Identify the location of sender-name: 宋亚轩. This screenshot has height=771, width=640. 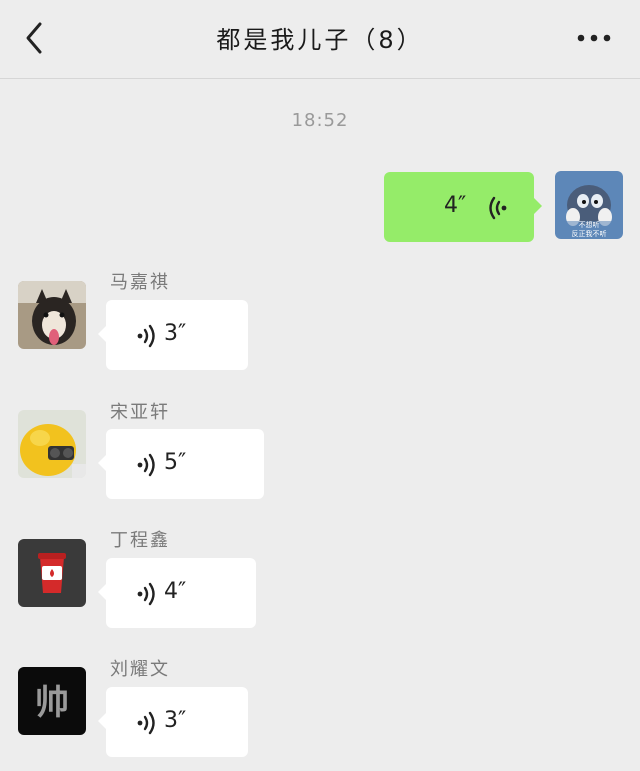
(140, 412).